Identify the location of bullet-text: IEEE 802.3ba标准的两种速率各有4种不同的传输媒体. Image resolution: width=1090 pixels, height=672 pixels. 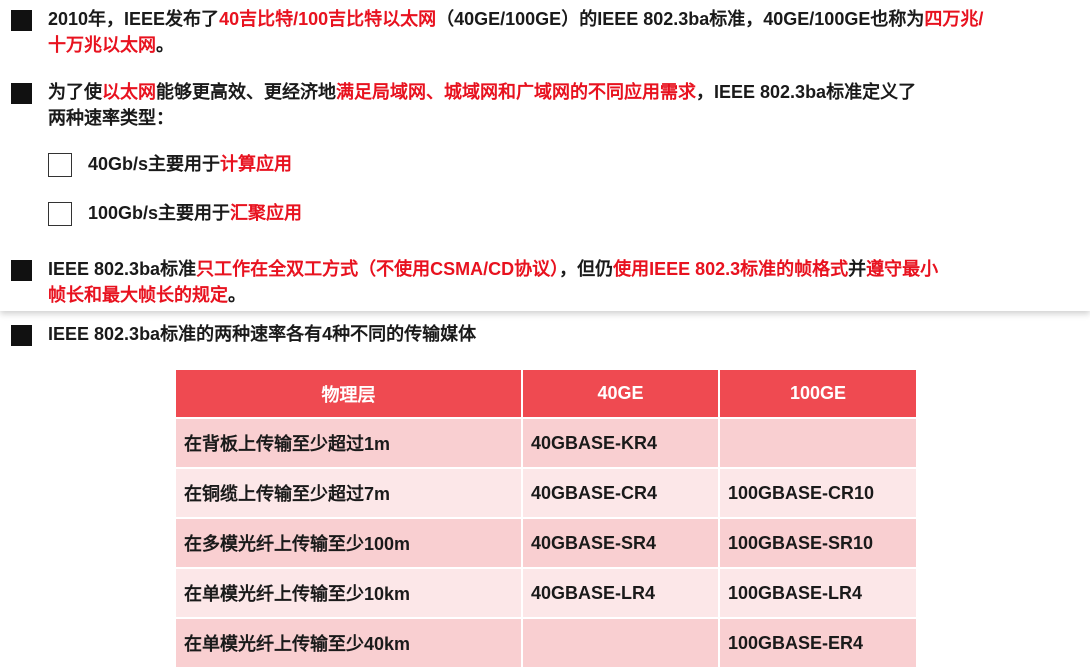
(569, 334).